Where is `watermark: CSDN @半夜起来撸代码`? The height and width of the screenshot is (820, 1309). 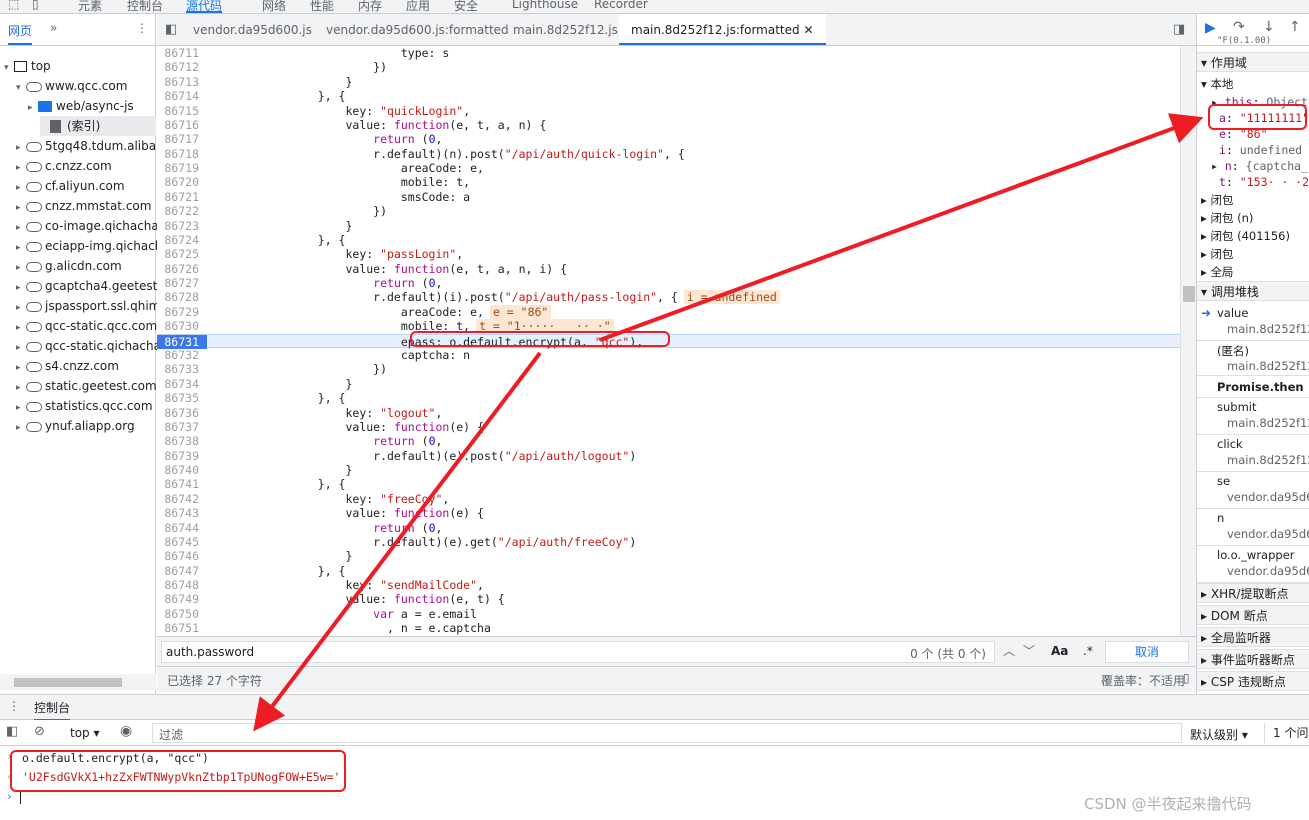
watermark: CSDN @半夜起来撸代码 is located at coordinates (1168, 804).